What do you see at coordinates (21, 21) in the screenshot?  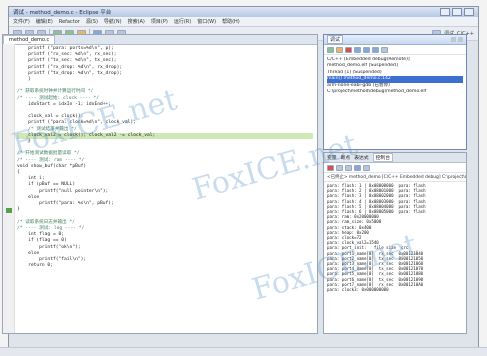 I see `menu-file: 文件(F)` at bounding box center [21, 21].